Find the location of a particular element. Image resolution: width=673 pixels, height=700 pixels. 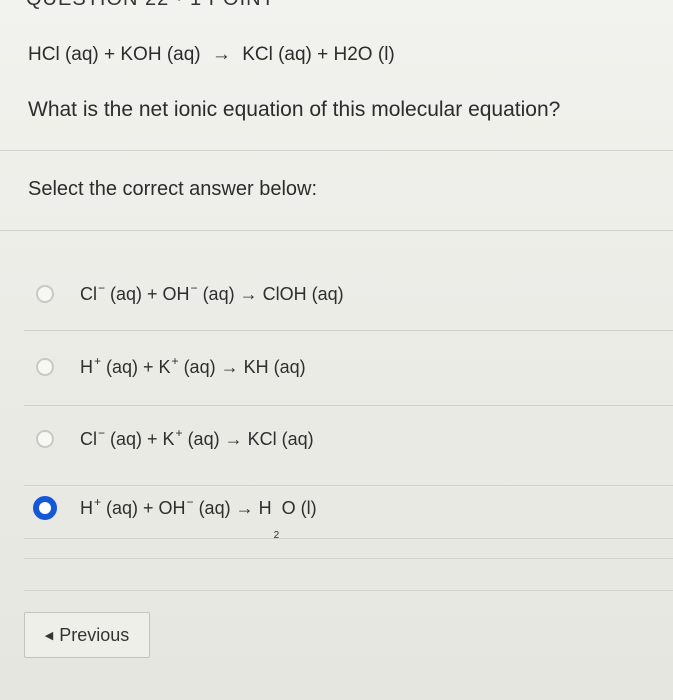

option-text-part: (aq) → H is located at coordinates (232, 507).